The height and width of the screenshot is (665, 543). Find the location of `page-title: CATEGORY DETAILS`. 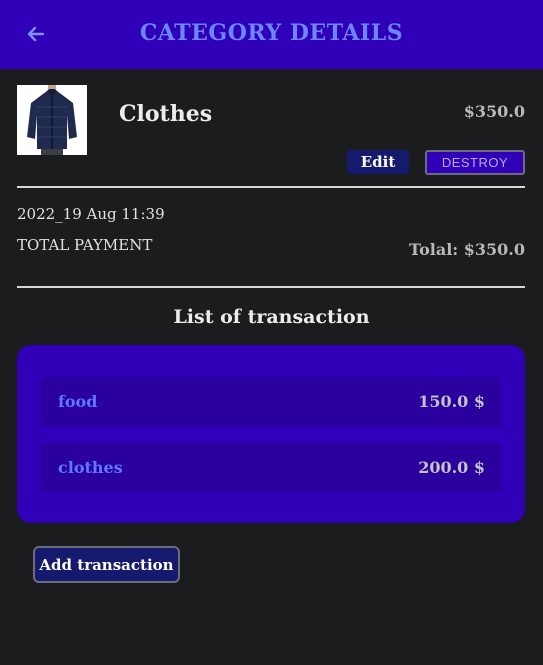

page-title: CATEGORY DETAILS is located at coordinates (271, 33).